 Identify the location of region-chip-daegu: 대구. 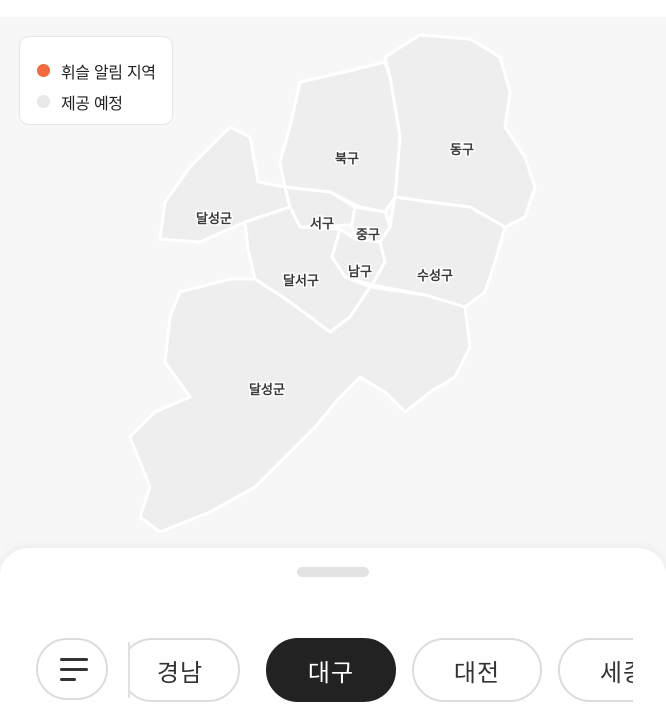
(331, 670).